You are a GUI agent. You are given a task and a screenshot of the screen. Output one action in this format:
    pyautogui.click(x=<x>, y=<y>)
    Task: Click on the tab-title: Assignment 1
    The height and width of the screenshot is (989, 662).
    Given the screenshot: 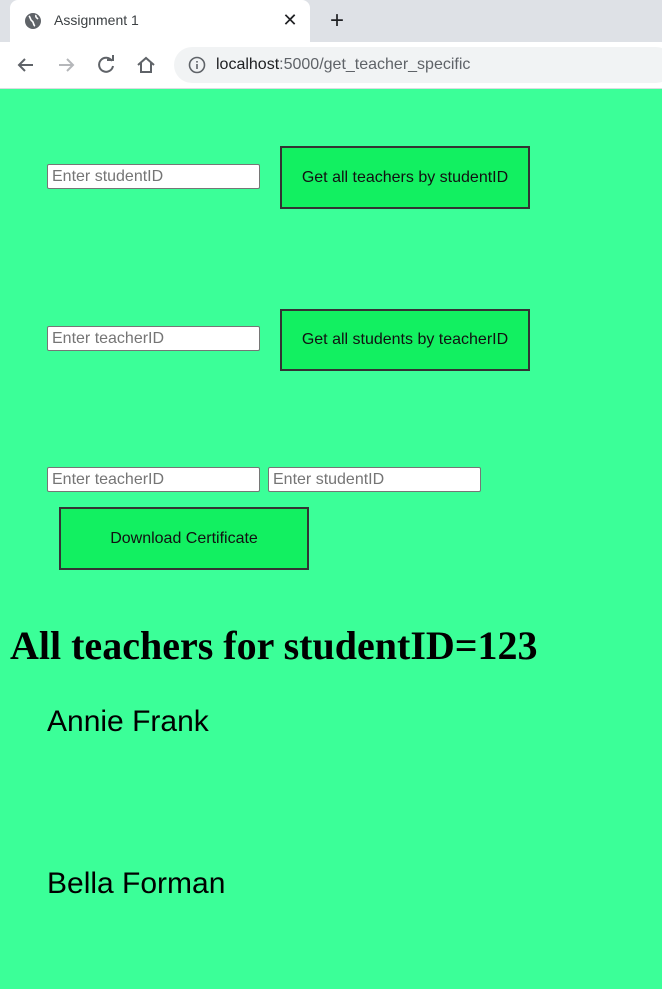 What is the action you would take?
    pyautogui.click(x=96, y=20)
    